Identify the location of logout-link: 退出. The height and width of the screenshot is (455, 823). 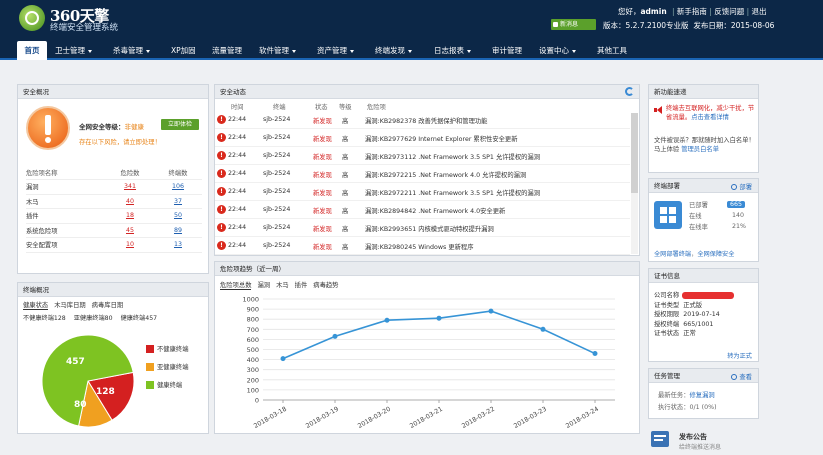
(759, 11).